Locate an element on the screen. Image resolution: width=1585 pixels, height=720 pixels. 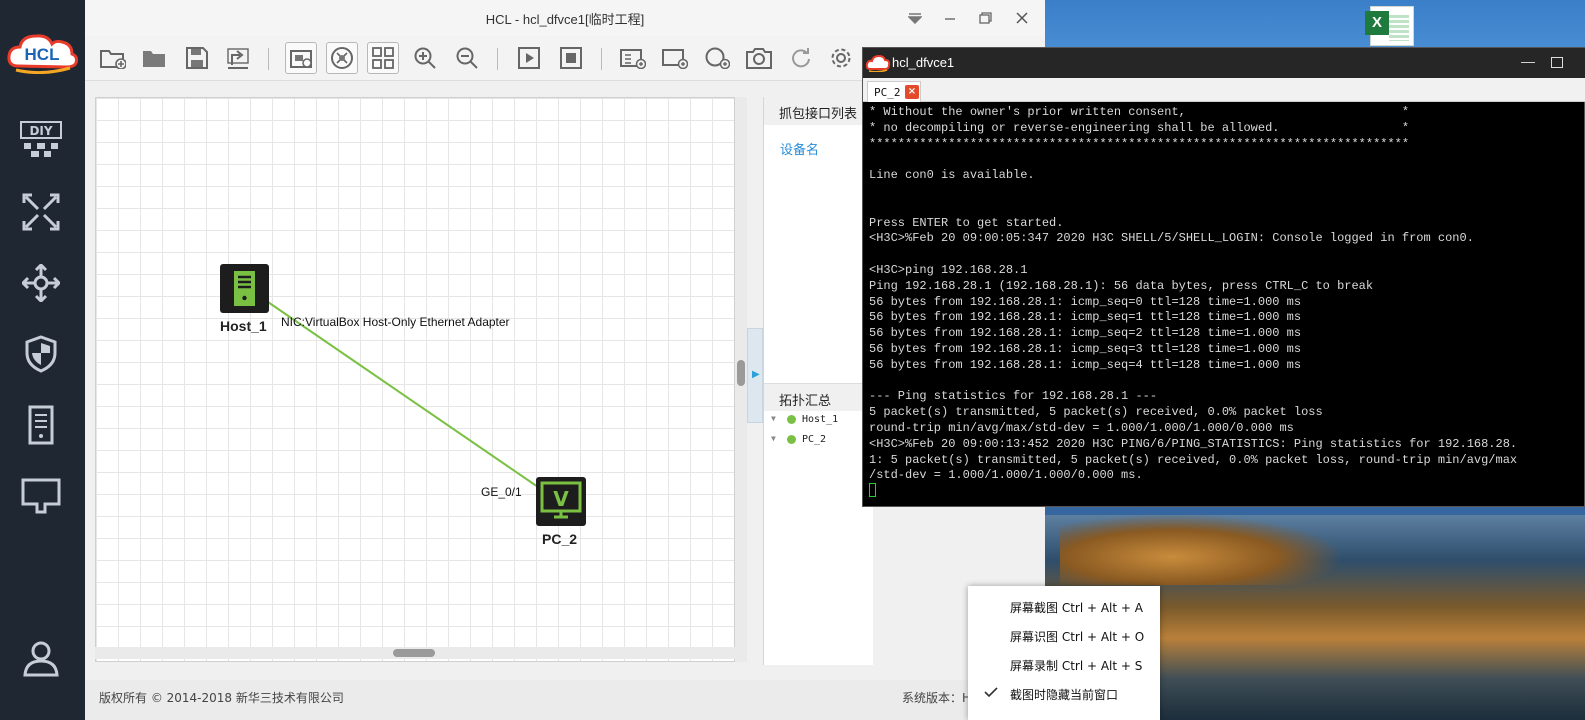
server-icon is located at coordinates (41, 425).